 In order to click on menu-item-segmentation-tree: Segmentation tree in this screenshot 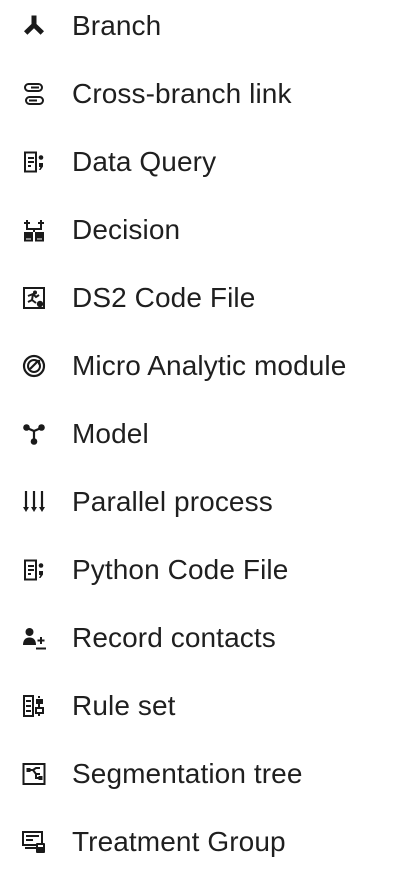, I will do `click(202, 774)`.